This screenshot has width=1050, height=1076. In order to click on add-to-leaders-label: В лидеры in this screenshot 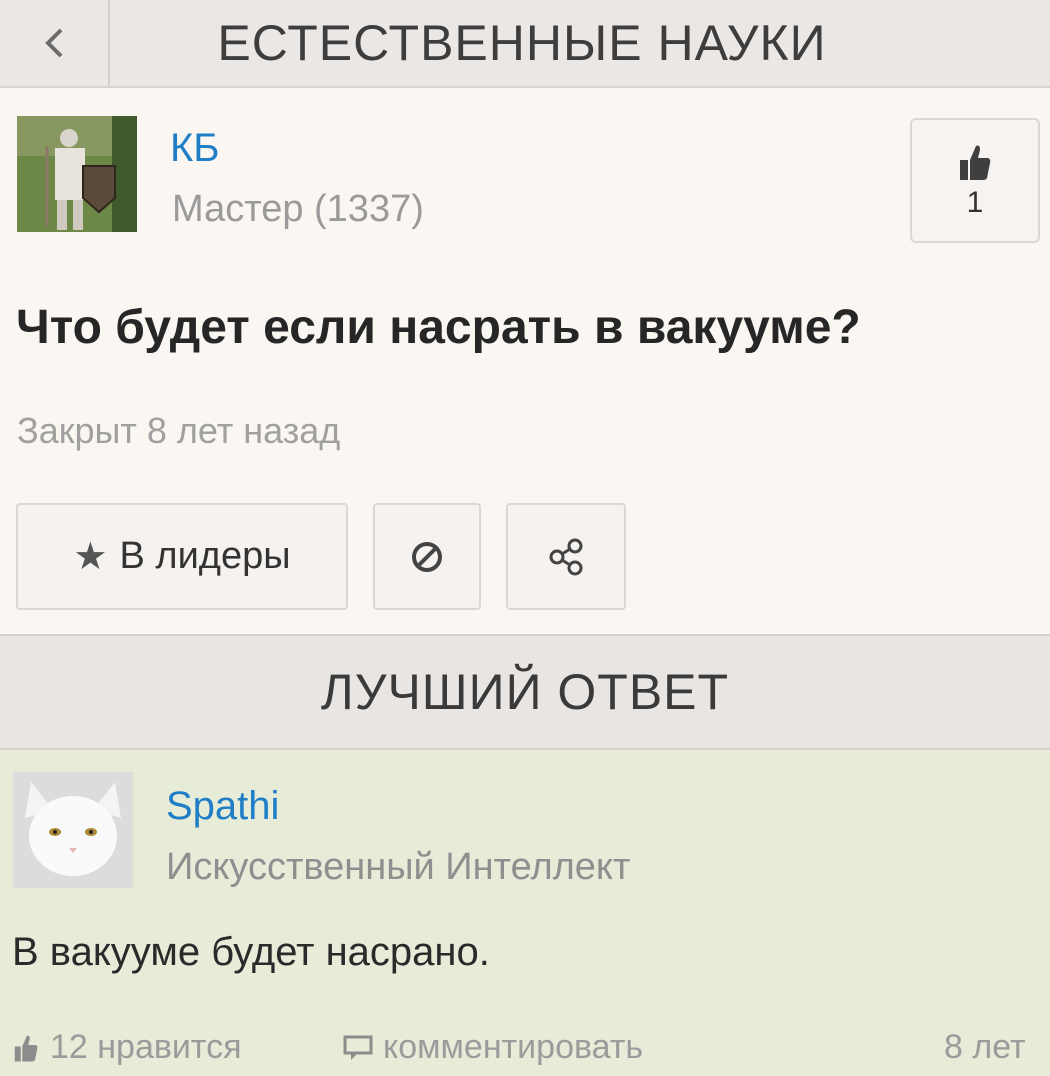, I will do `click(205, 556)`.